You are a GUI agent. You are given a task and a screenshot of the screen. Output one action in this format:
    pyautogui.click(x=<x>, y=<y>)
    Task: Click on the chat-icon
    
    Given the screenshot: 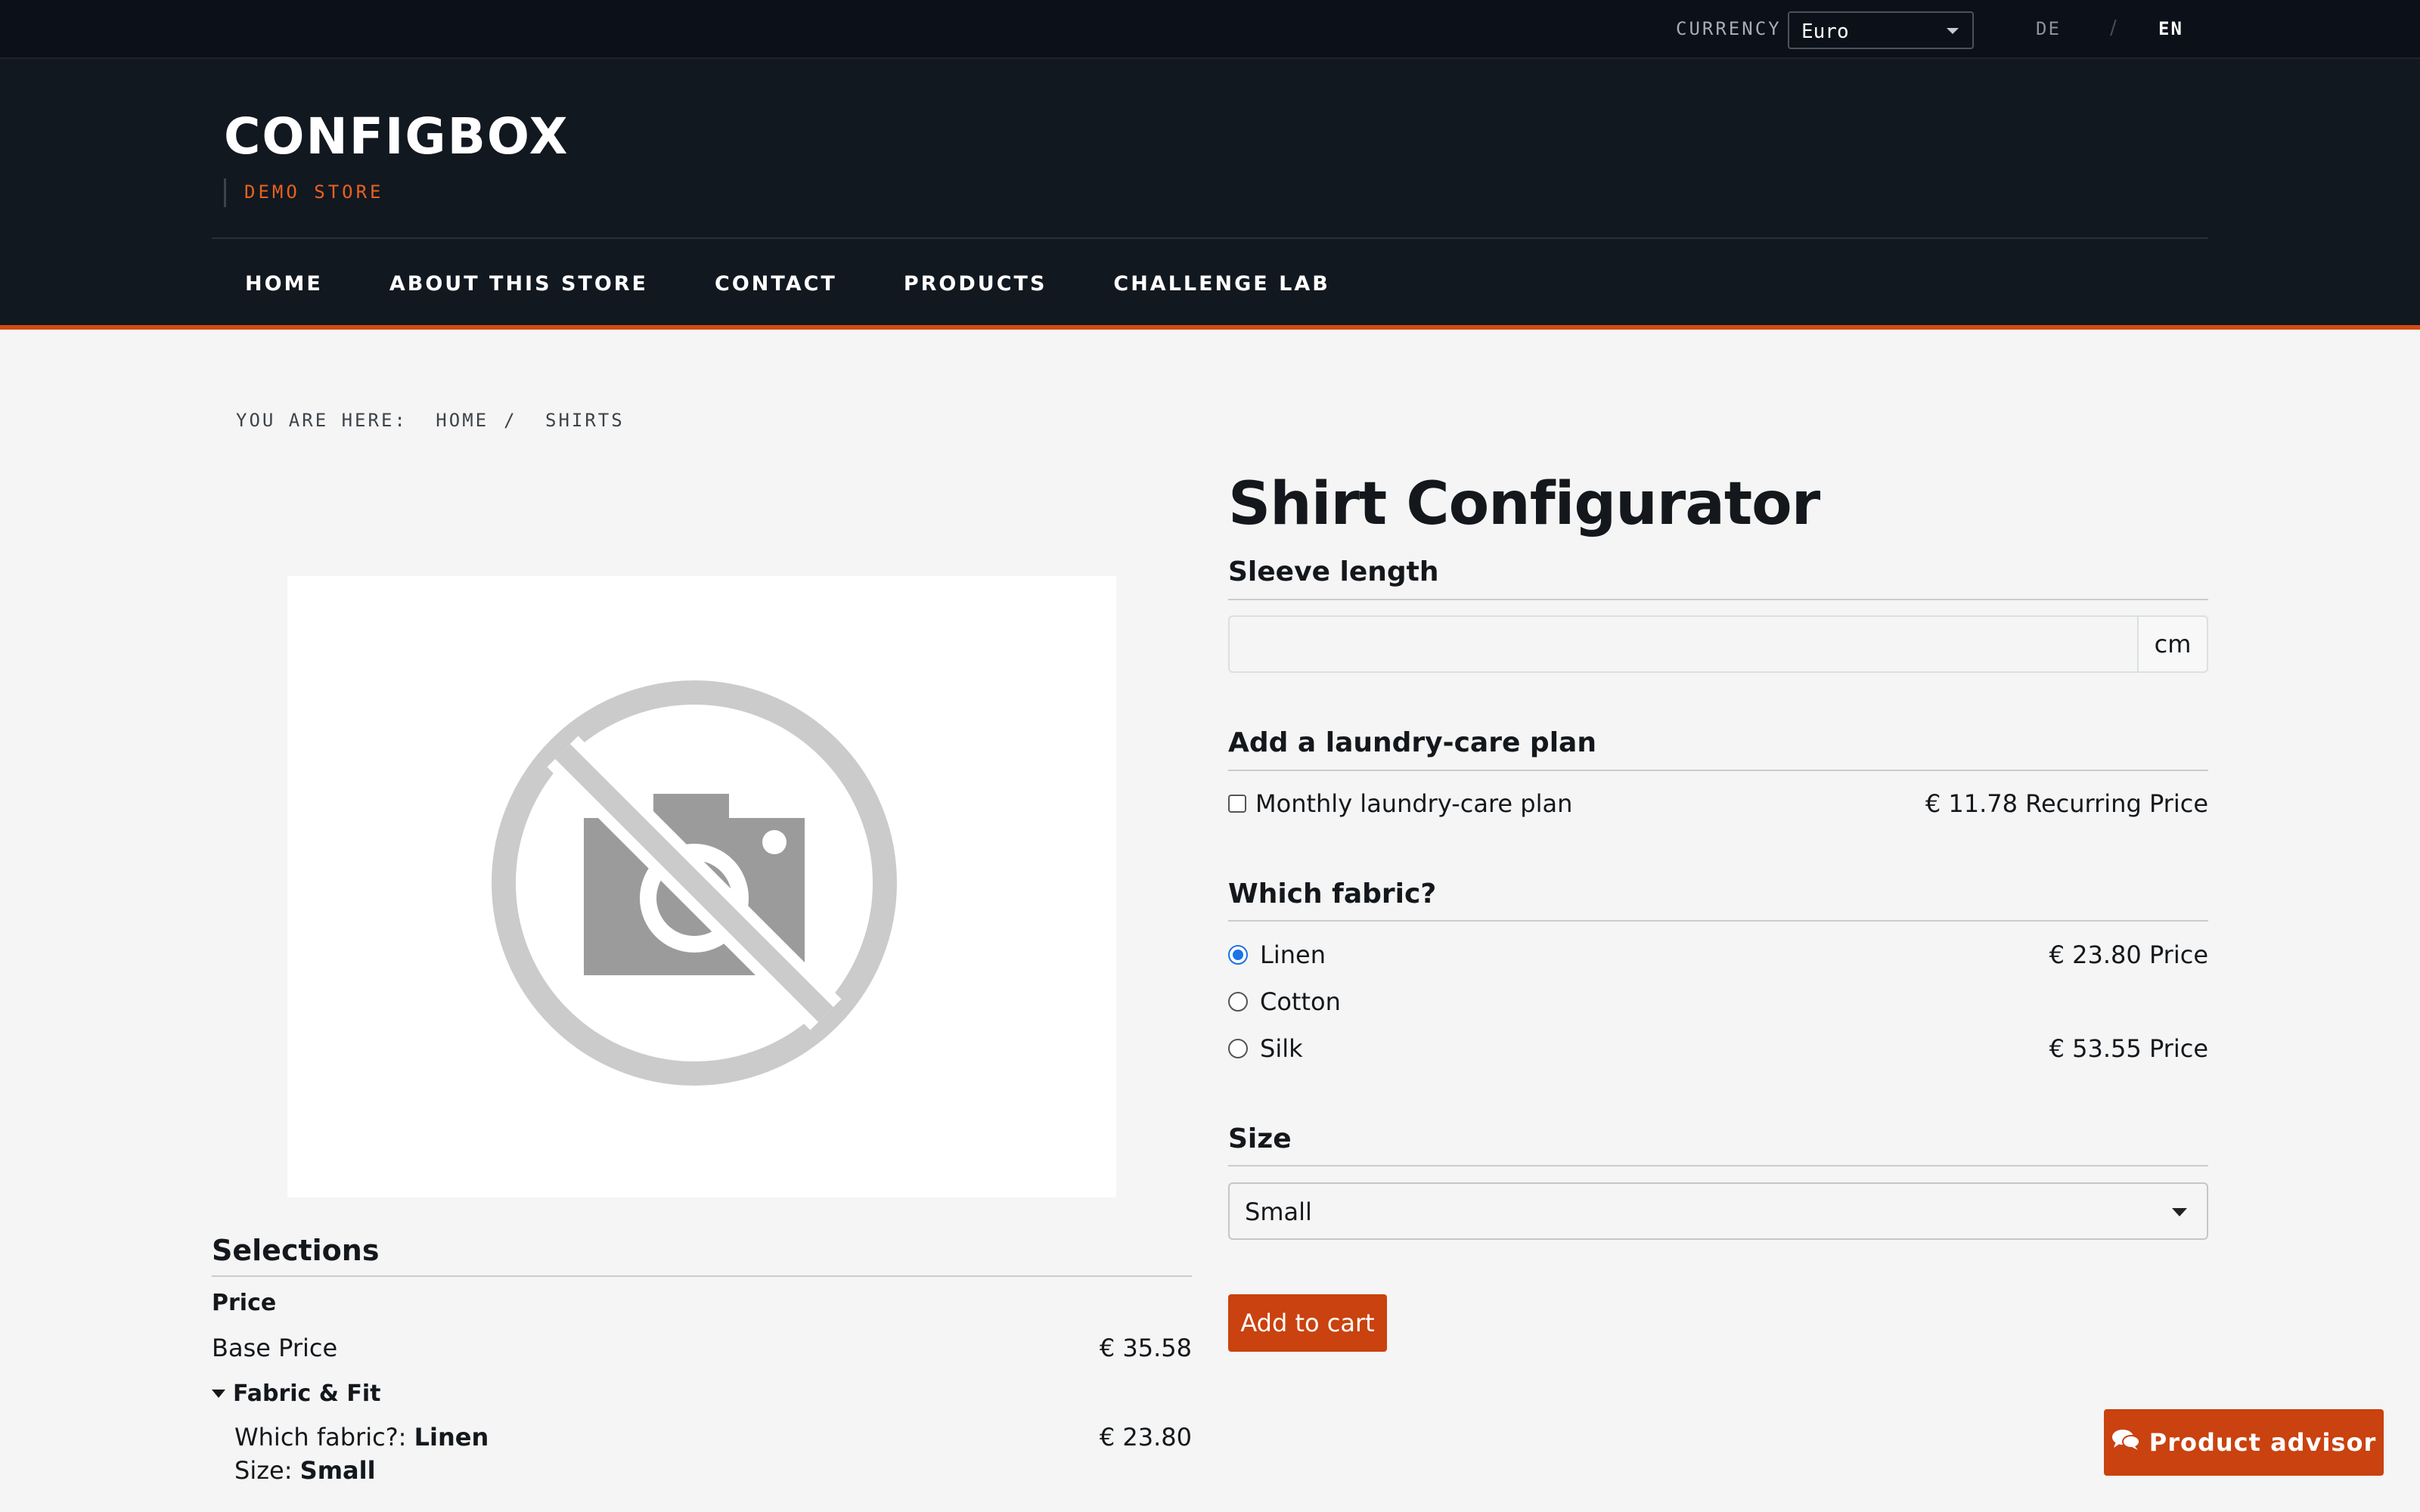 What is the action you would take?
    pyautogui.click(x=2125, y=1442)
    